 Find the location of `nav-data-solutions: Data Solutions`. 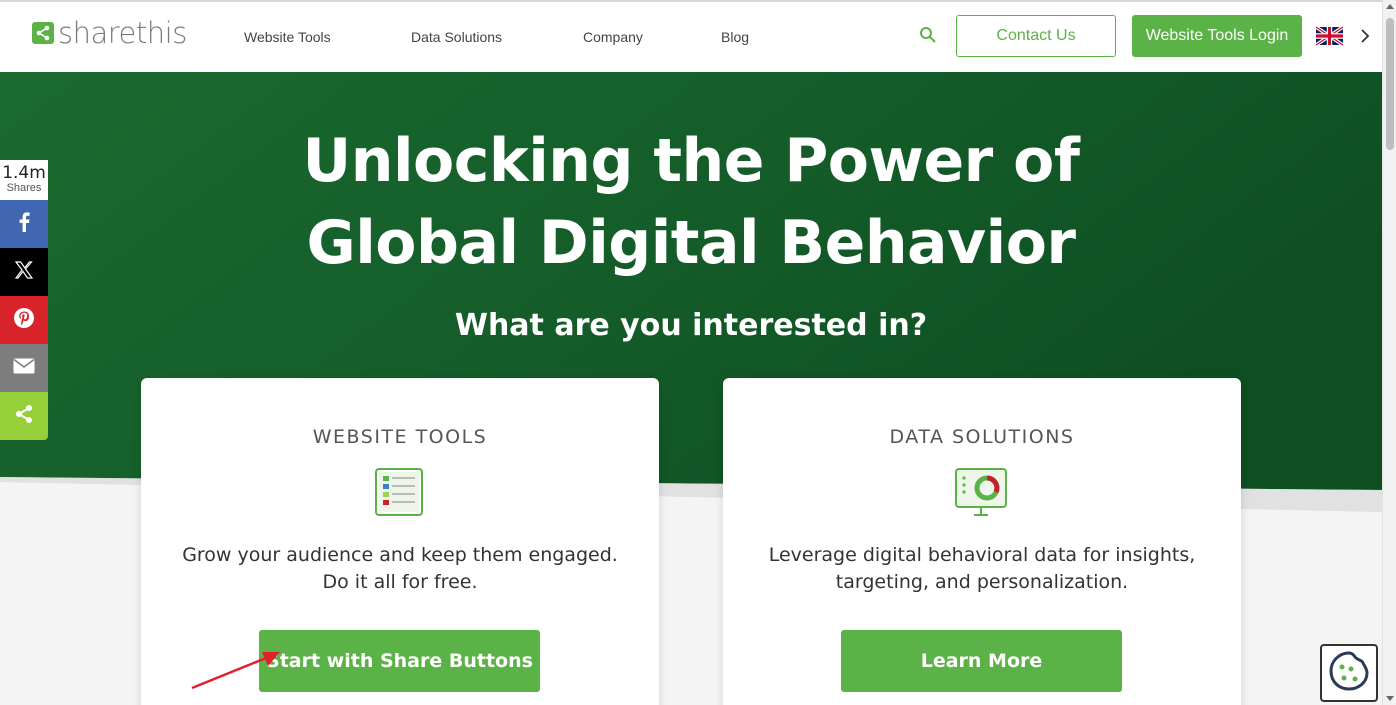

nav-data-solutions: Data Solutions is located at coordinates (456, 37).